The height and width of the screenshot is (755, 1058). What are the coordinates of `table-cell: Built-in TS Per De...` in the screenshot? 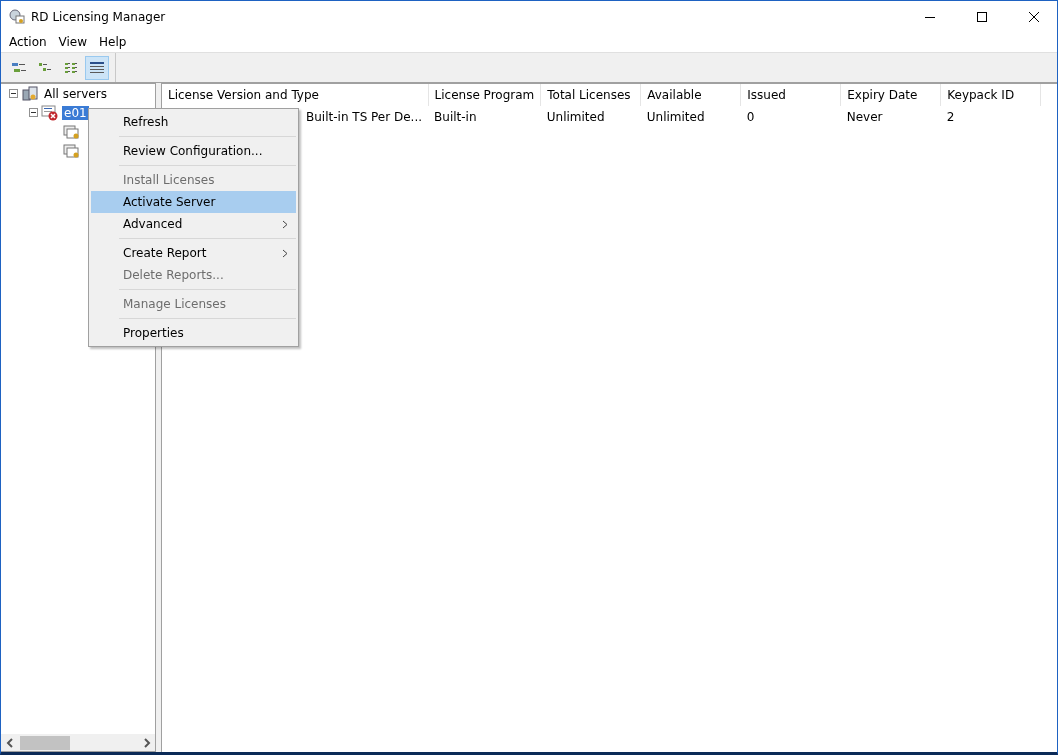 It's located at (364, 117).